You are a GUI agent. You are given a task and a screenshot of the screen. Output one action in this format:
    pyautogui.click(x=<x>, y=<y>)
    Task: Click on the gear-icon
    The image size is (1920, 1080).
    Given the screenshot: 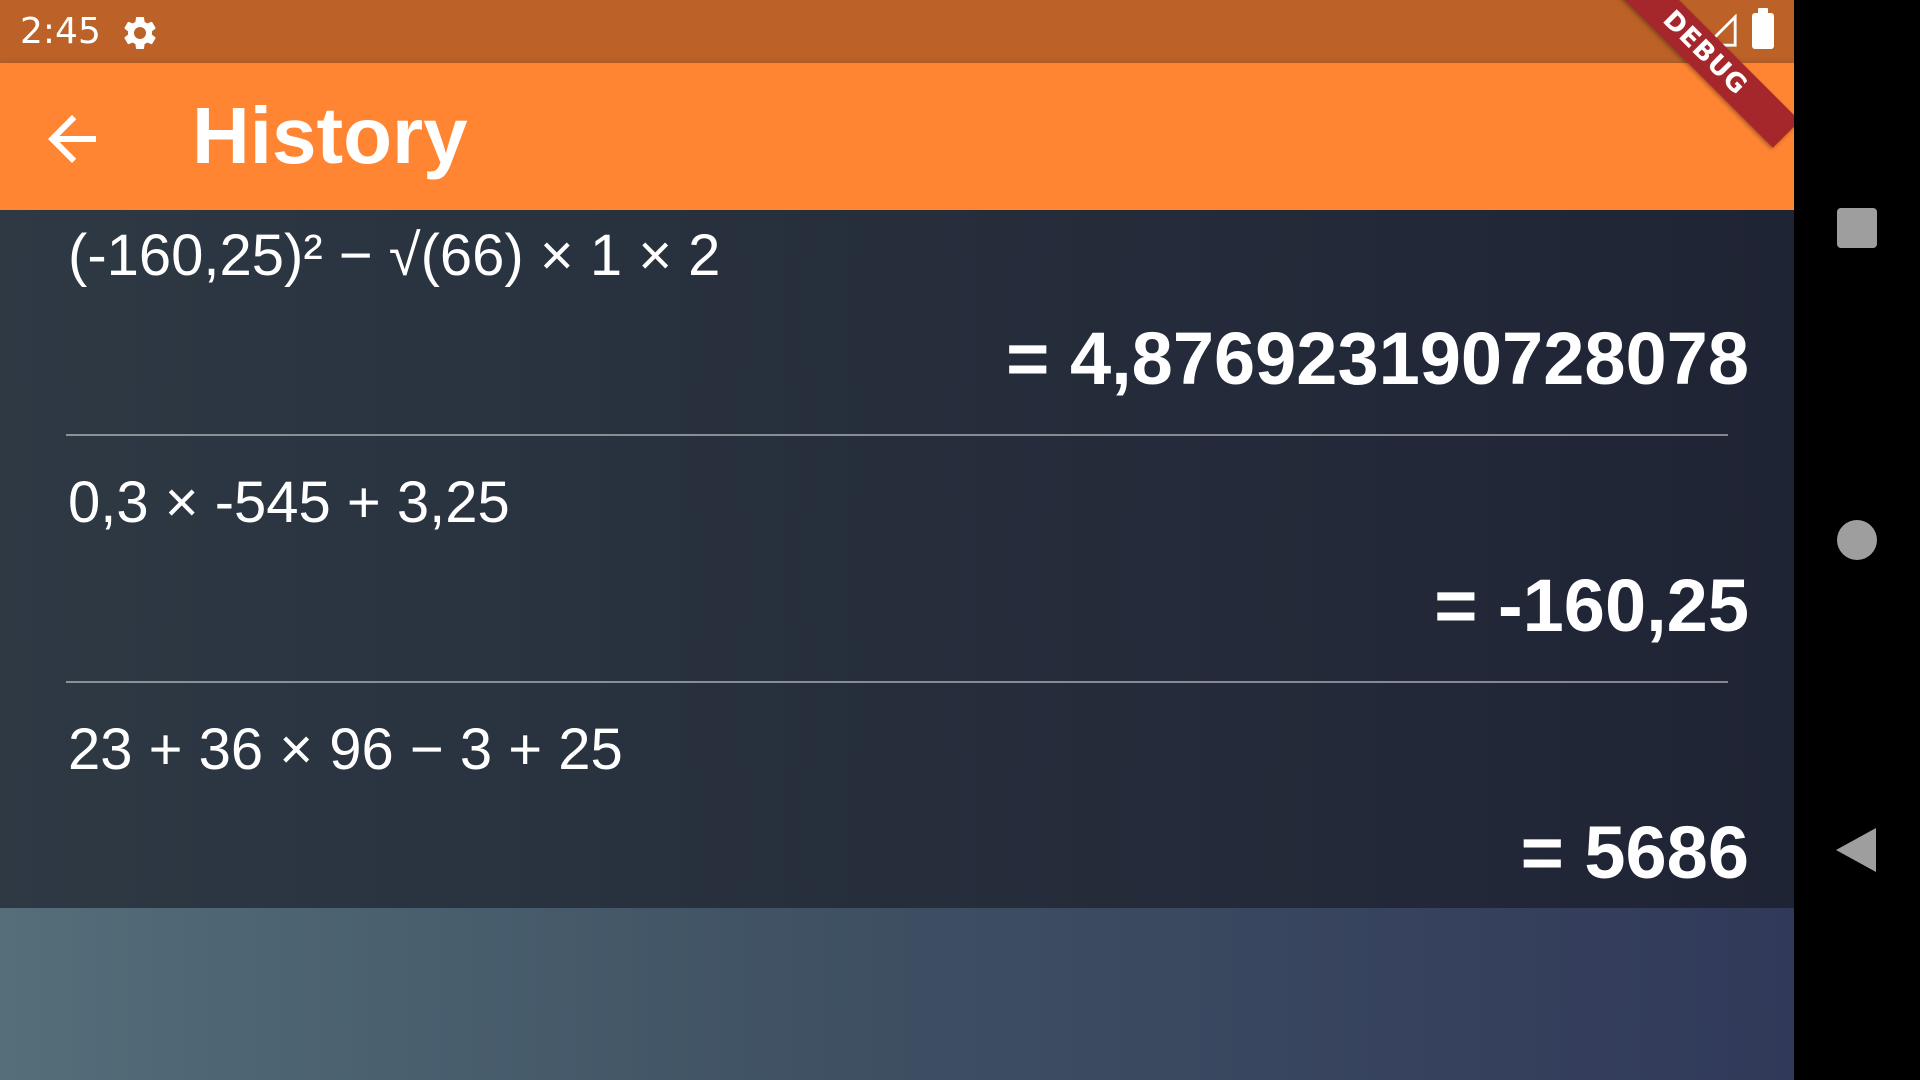 What is the action you would take?
    pyautogui.click(x=140, y=32)
    